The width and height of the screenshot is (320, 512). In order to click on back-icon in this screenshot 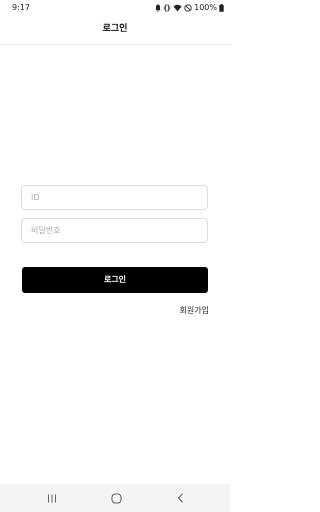, I will do `click(180, 498)`.